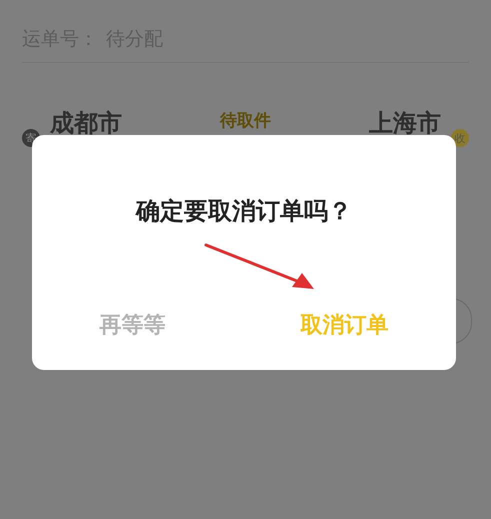 The image size is (491, 519). I want to click on cancel-order-button: 取消订单, so click(344, 325).